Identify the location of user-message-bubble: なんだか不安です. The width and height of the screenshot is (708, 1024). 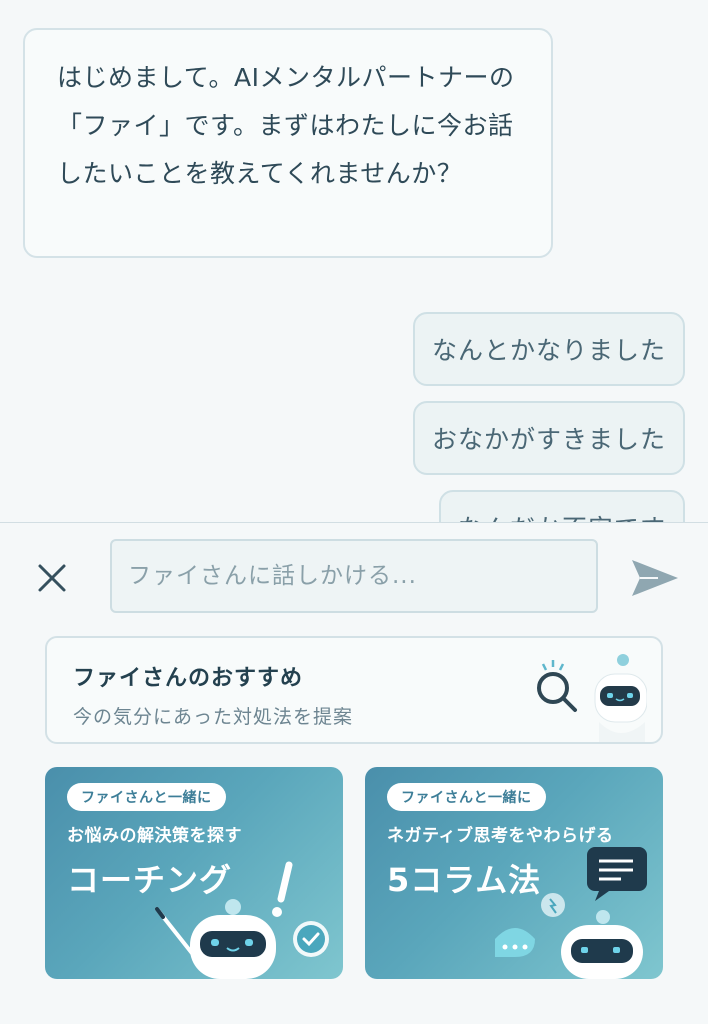
(561, 506).